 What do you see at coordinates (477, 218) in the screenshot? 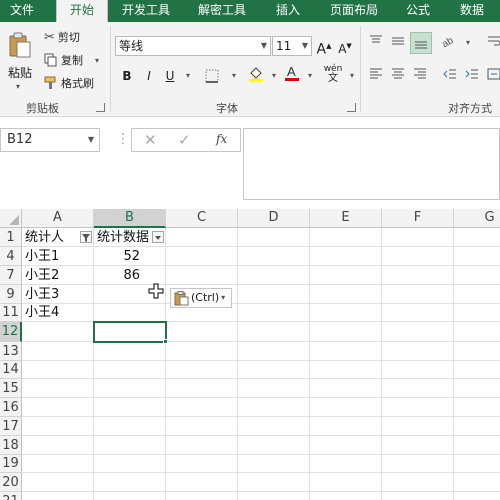
I see `column-header-g: G` at bounding box center [477, 218].